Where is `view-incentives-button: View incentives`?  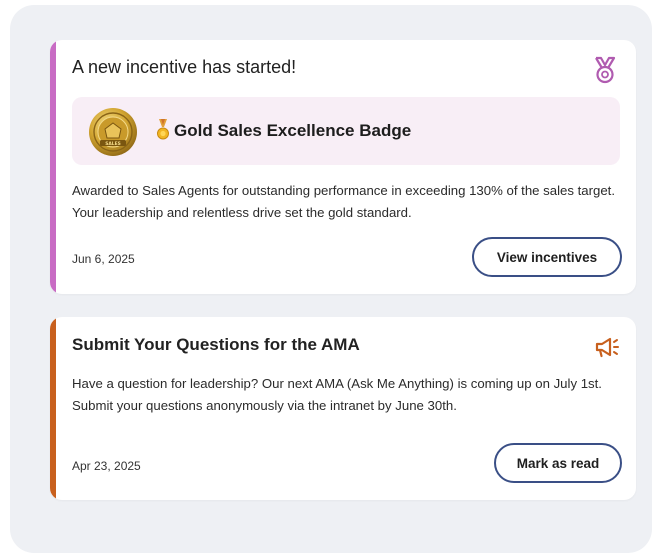
view-incentives-button: View incentives is located at coordinates (547, 257).